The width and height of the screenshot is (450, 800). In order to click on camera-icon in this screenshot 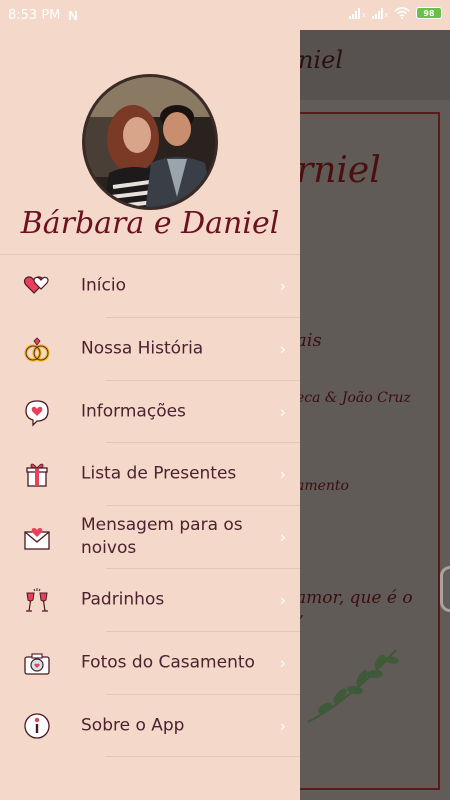, I will do `click(37, 664)`.